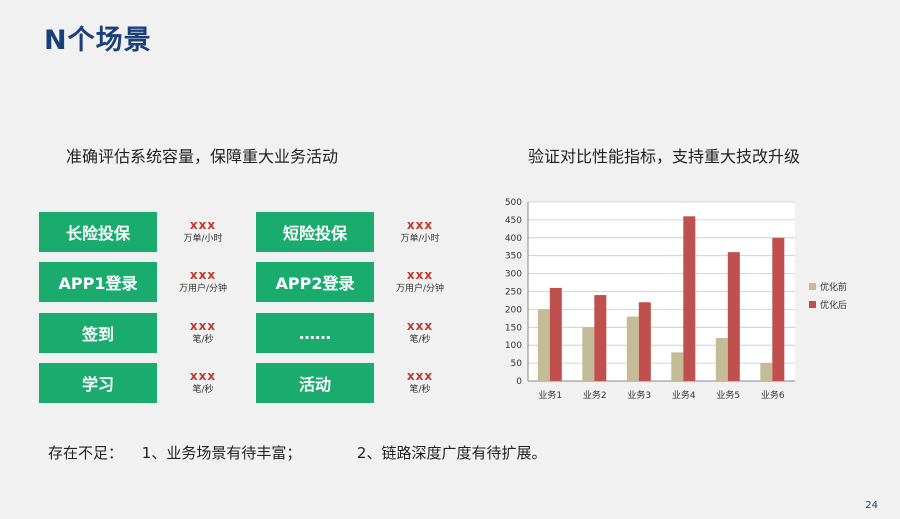 This screenshot has width=900, height=519. I want to click on legend-label: 优化后, so click(833, 305).